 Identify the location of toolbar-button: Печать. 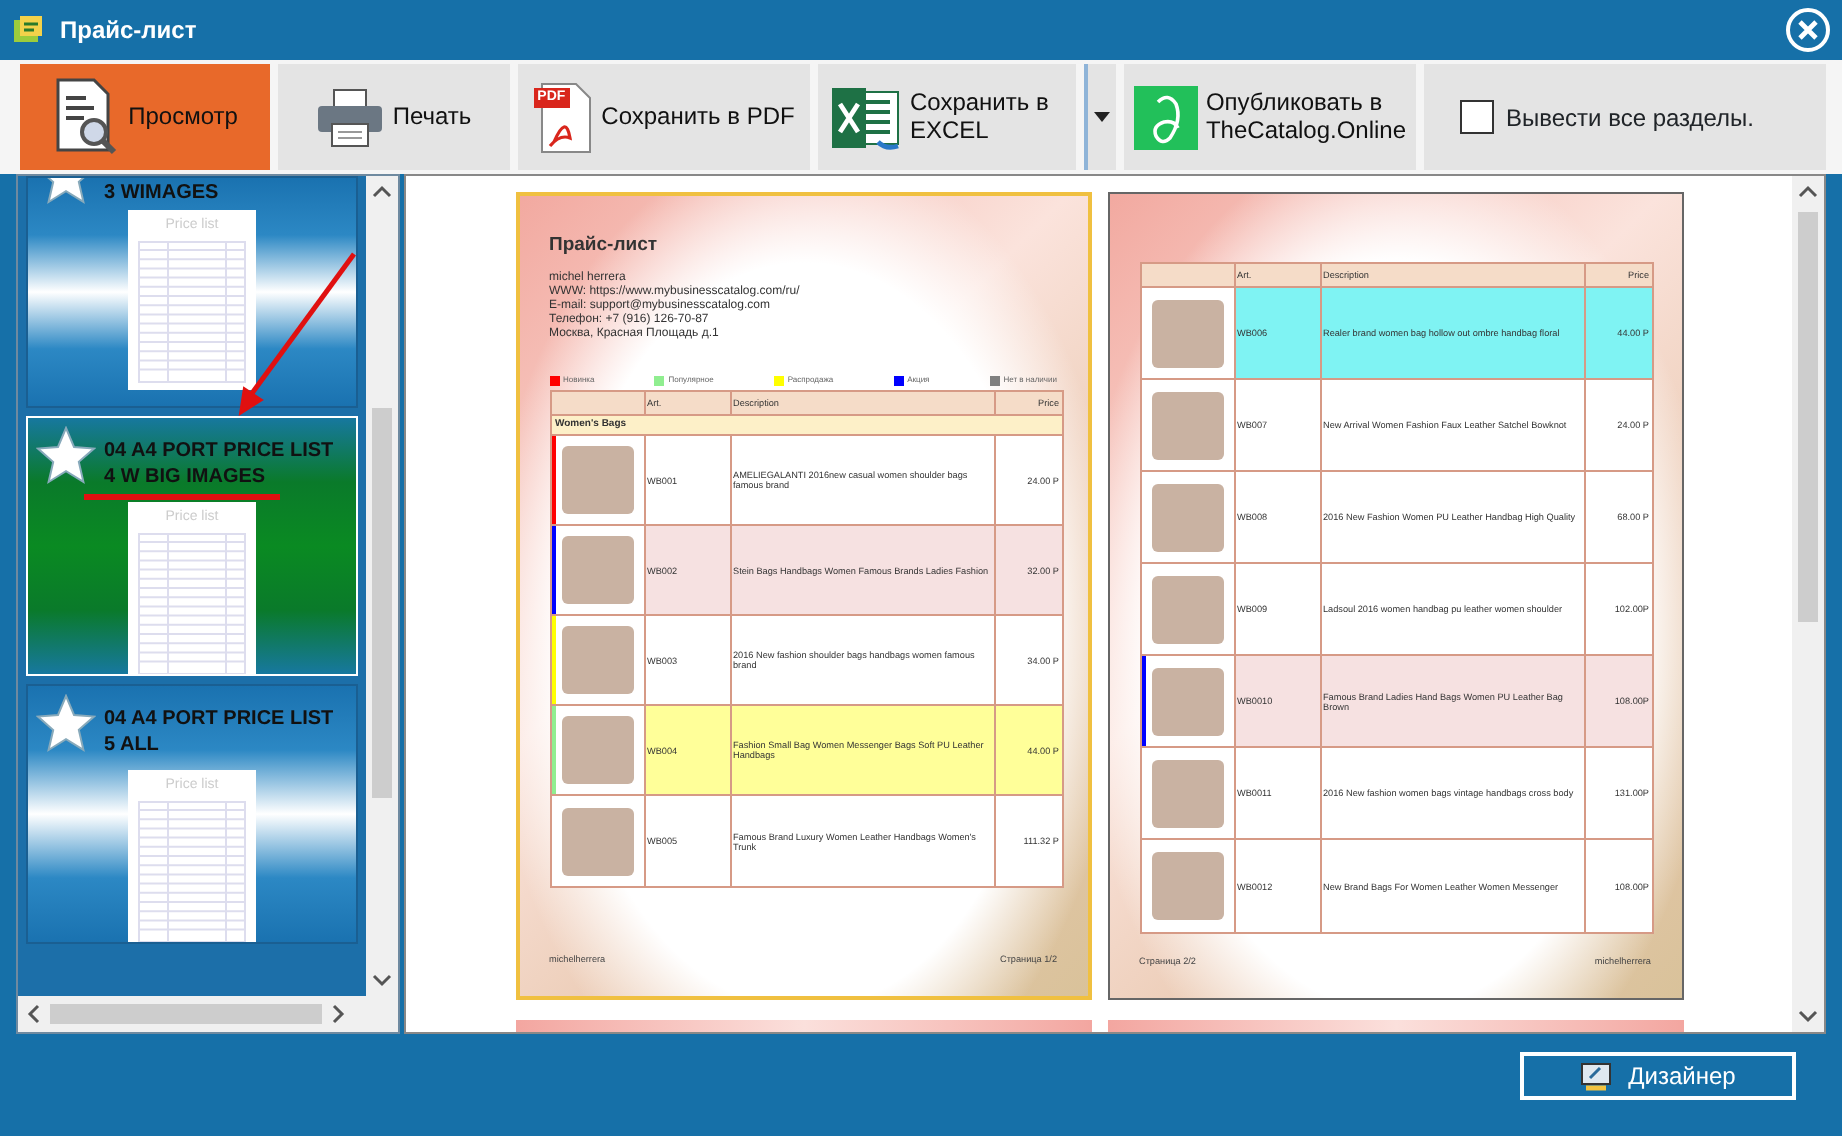
(394, 117).